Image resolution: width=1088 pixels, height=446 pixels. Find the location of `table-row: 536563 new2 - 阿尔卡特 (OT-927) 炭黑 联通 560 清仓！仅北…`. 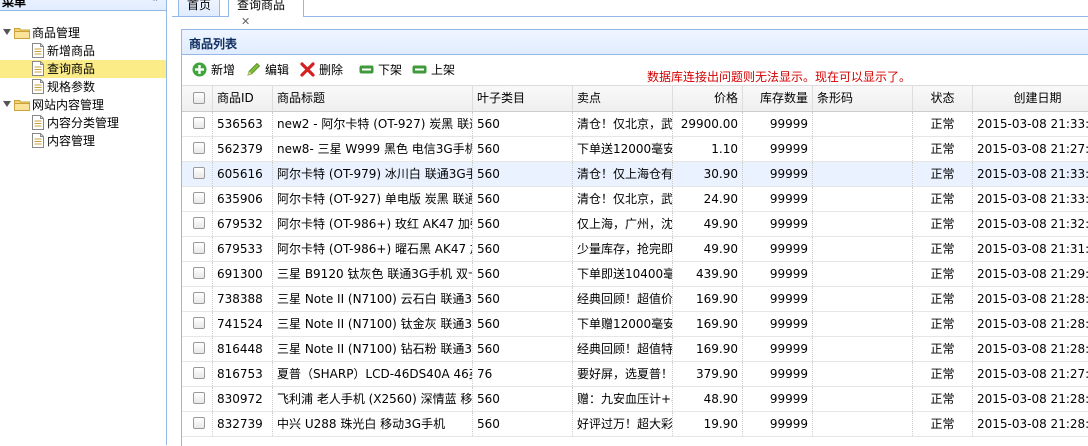

table-row: 536563 new2 - 阿尔卡特 (OT-927) 炭黑 联通 560 清仓！仅北… is located at coordinates (635, 124).